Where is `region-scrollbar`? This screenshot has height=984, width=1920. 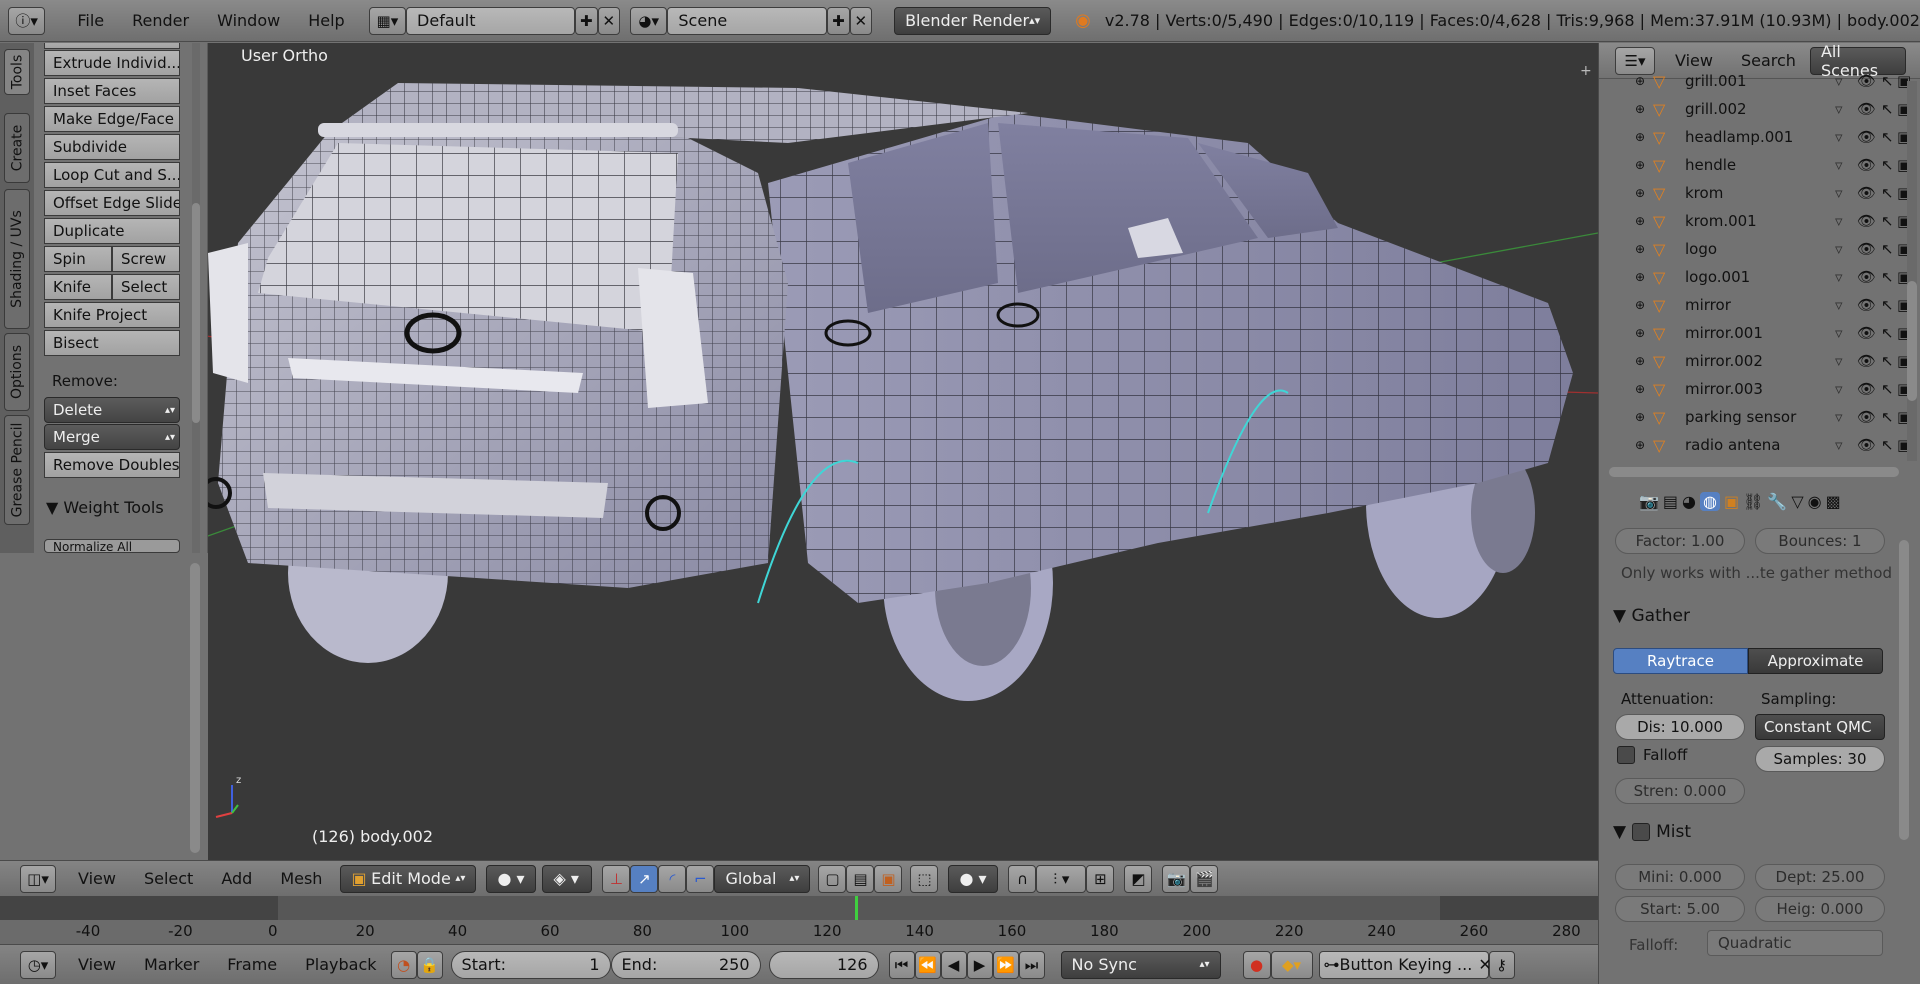 region-scrollbar is located at coordinates (195, 708).